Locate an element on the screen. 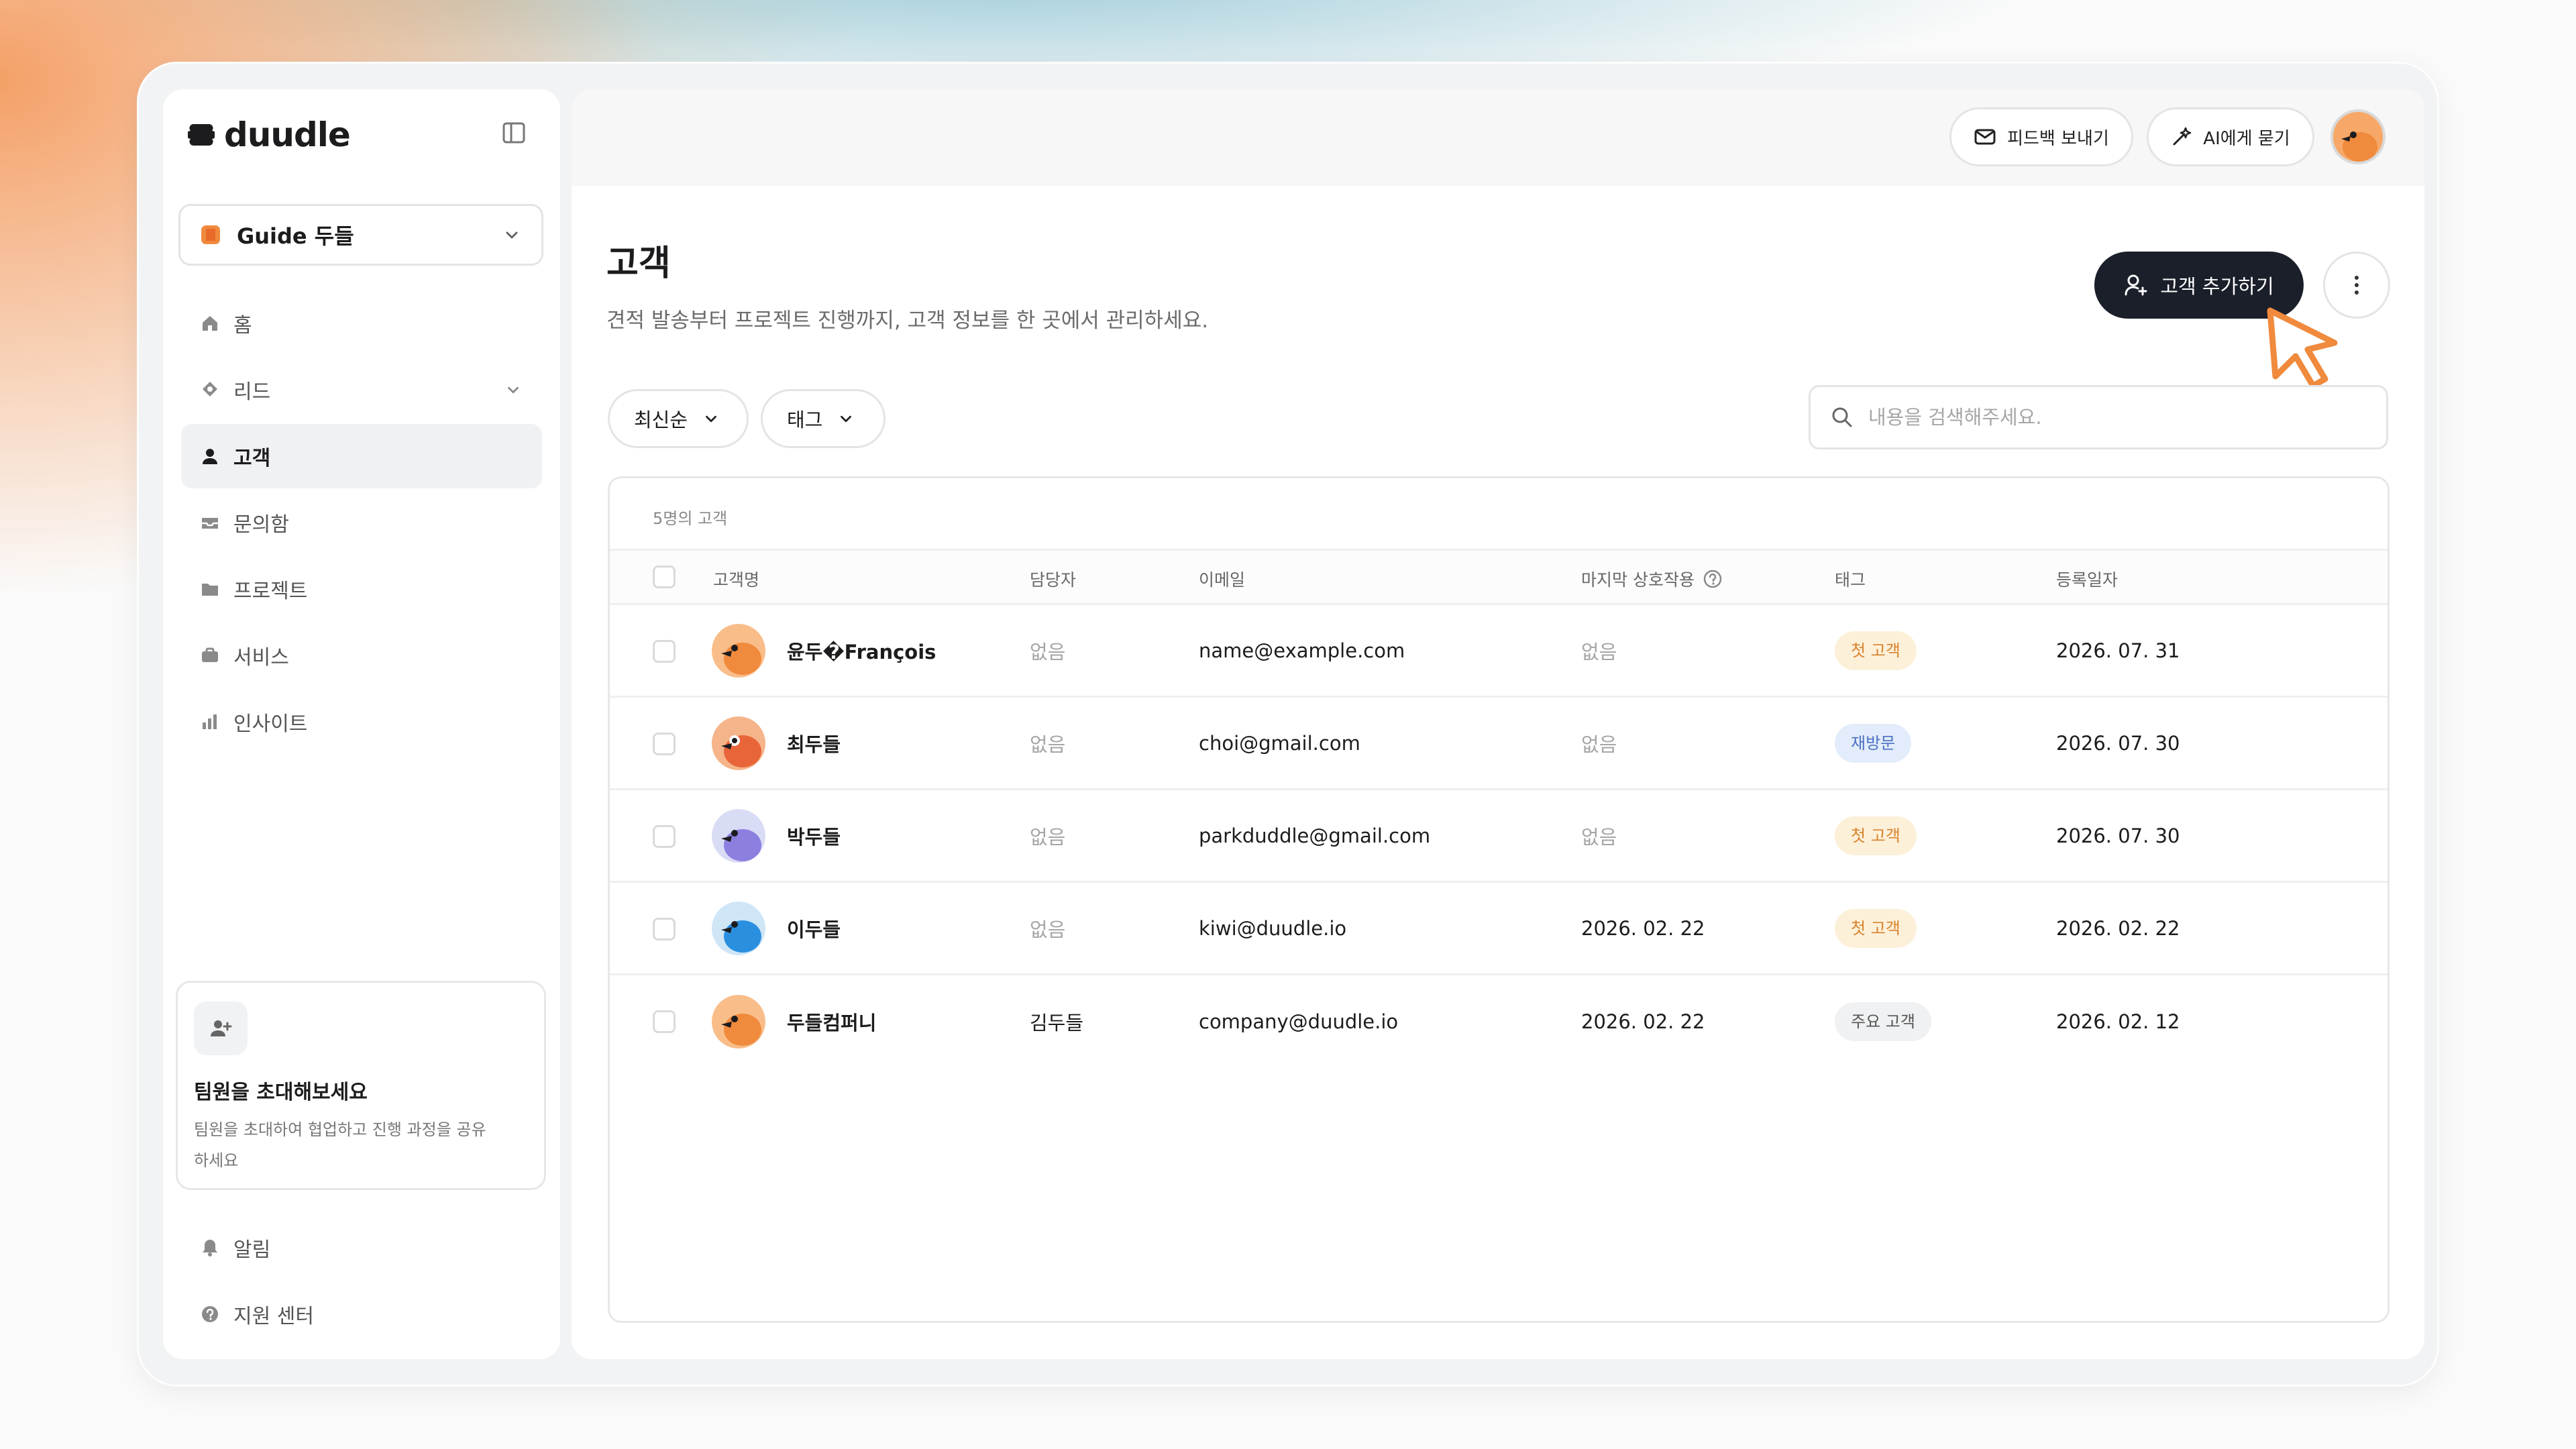  page-description: 견적 발송부터 프로젝트 진행까지, 고객 정보를 한 곳에서 관리하세요. is located at coordinates (907, 321).